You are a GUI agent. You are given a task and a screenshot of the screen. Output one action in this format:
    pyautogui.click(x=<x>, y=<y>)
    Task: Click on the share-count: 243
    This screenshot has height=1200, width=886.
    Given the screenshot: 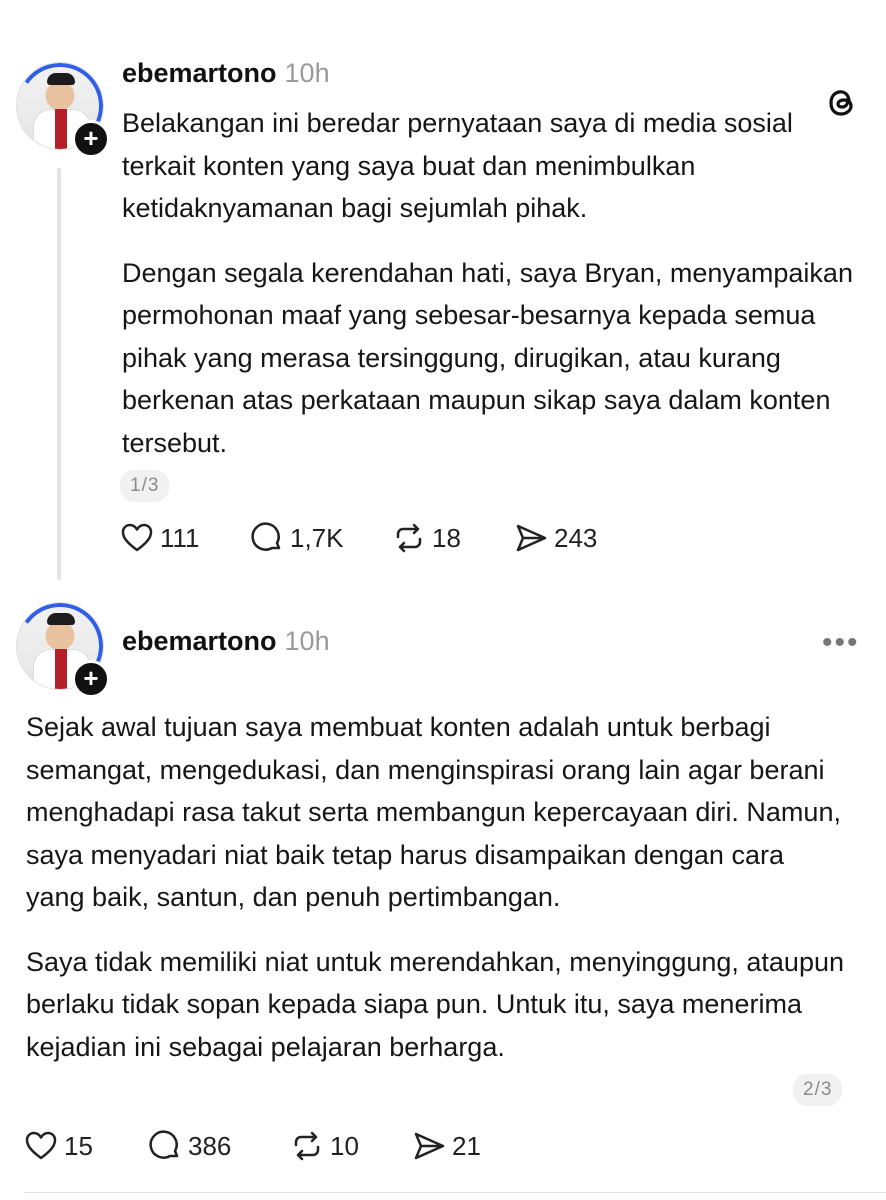 What is the action you would take?
    pyautogui.click(x=576, y=537)
    